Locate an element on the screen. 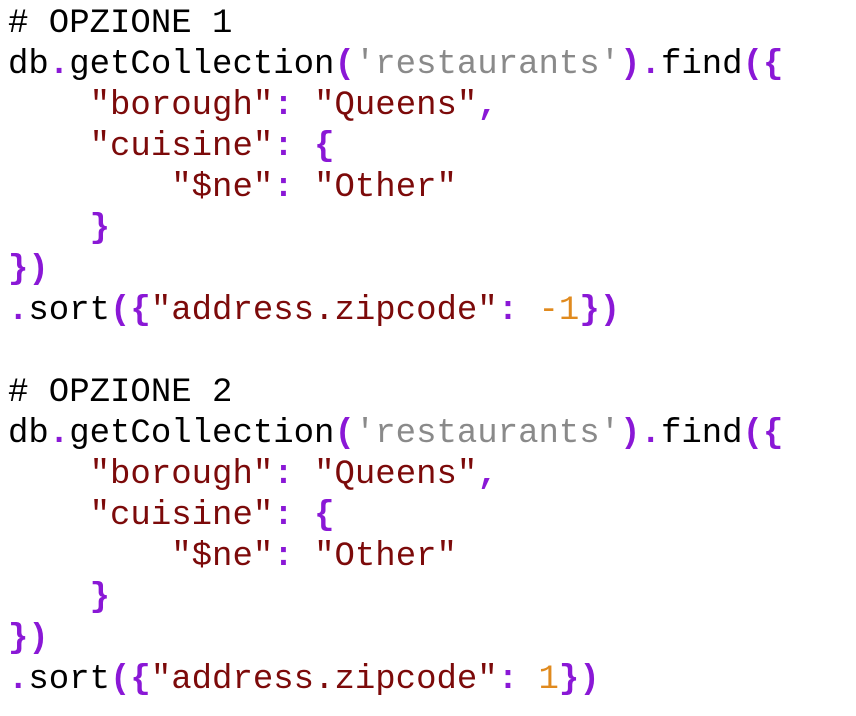  option-1-close-find: }) is located at coordinates (28, 270).